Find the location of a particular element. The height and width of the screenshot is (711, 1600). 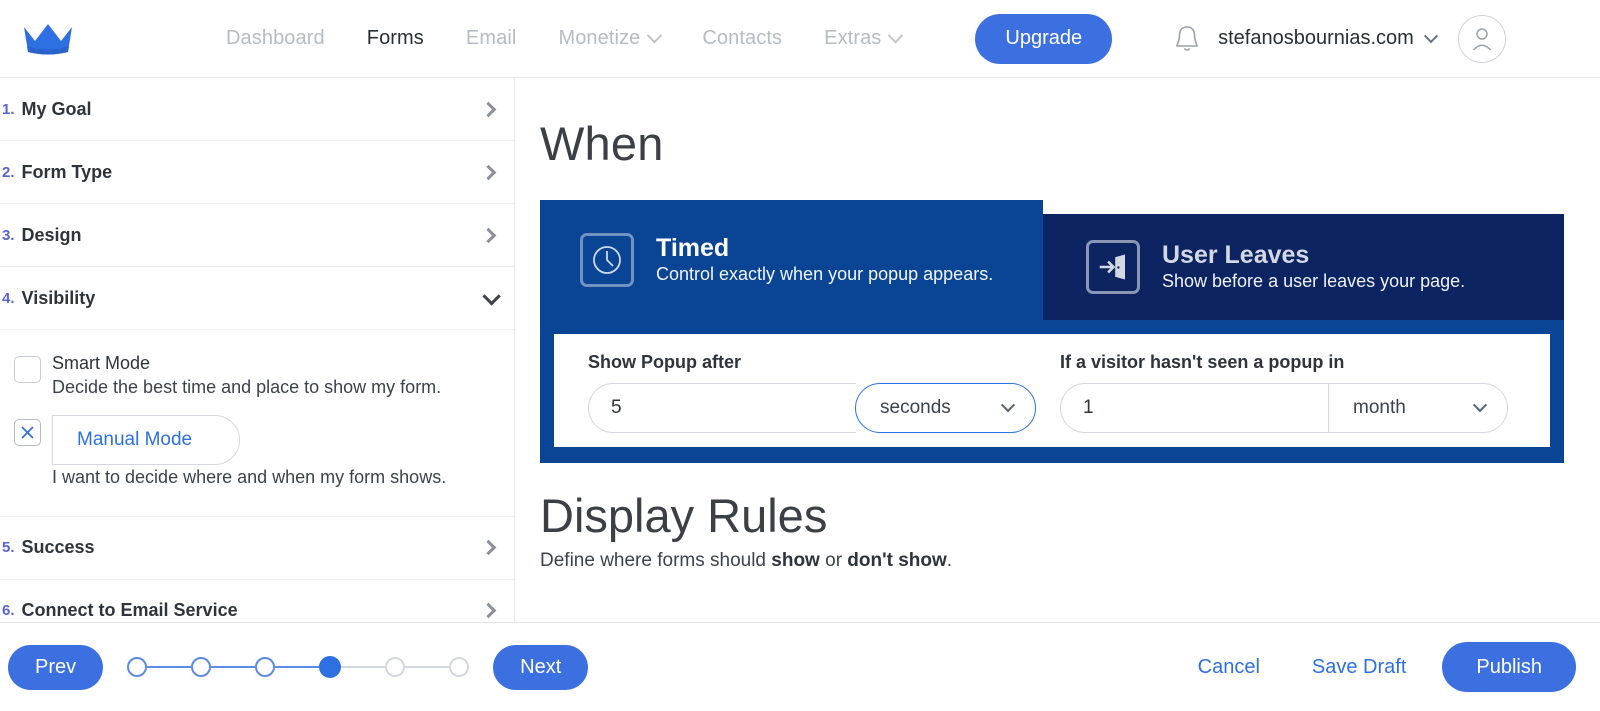

step-label: Form Type is located at coordinates (67, 171).